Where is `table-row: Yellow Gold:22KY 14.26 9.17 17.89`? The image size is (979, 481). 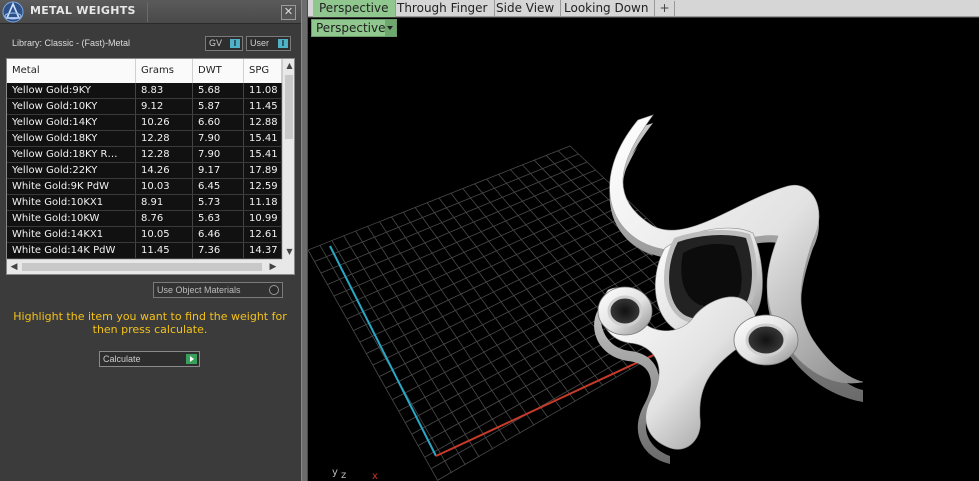
table-row: Yellow Gold:22KY 14.26 9.17 17.89 is located at coordinates (144, 171).